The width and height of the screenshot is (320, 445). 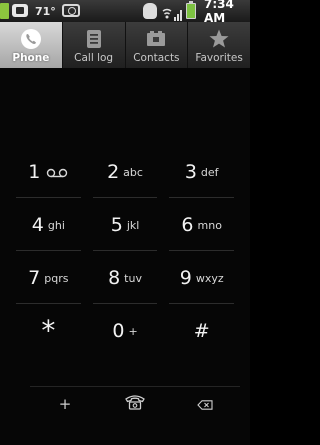 I want to click on key-digit: 9, so click(x=185, y=277).